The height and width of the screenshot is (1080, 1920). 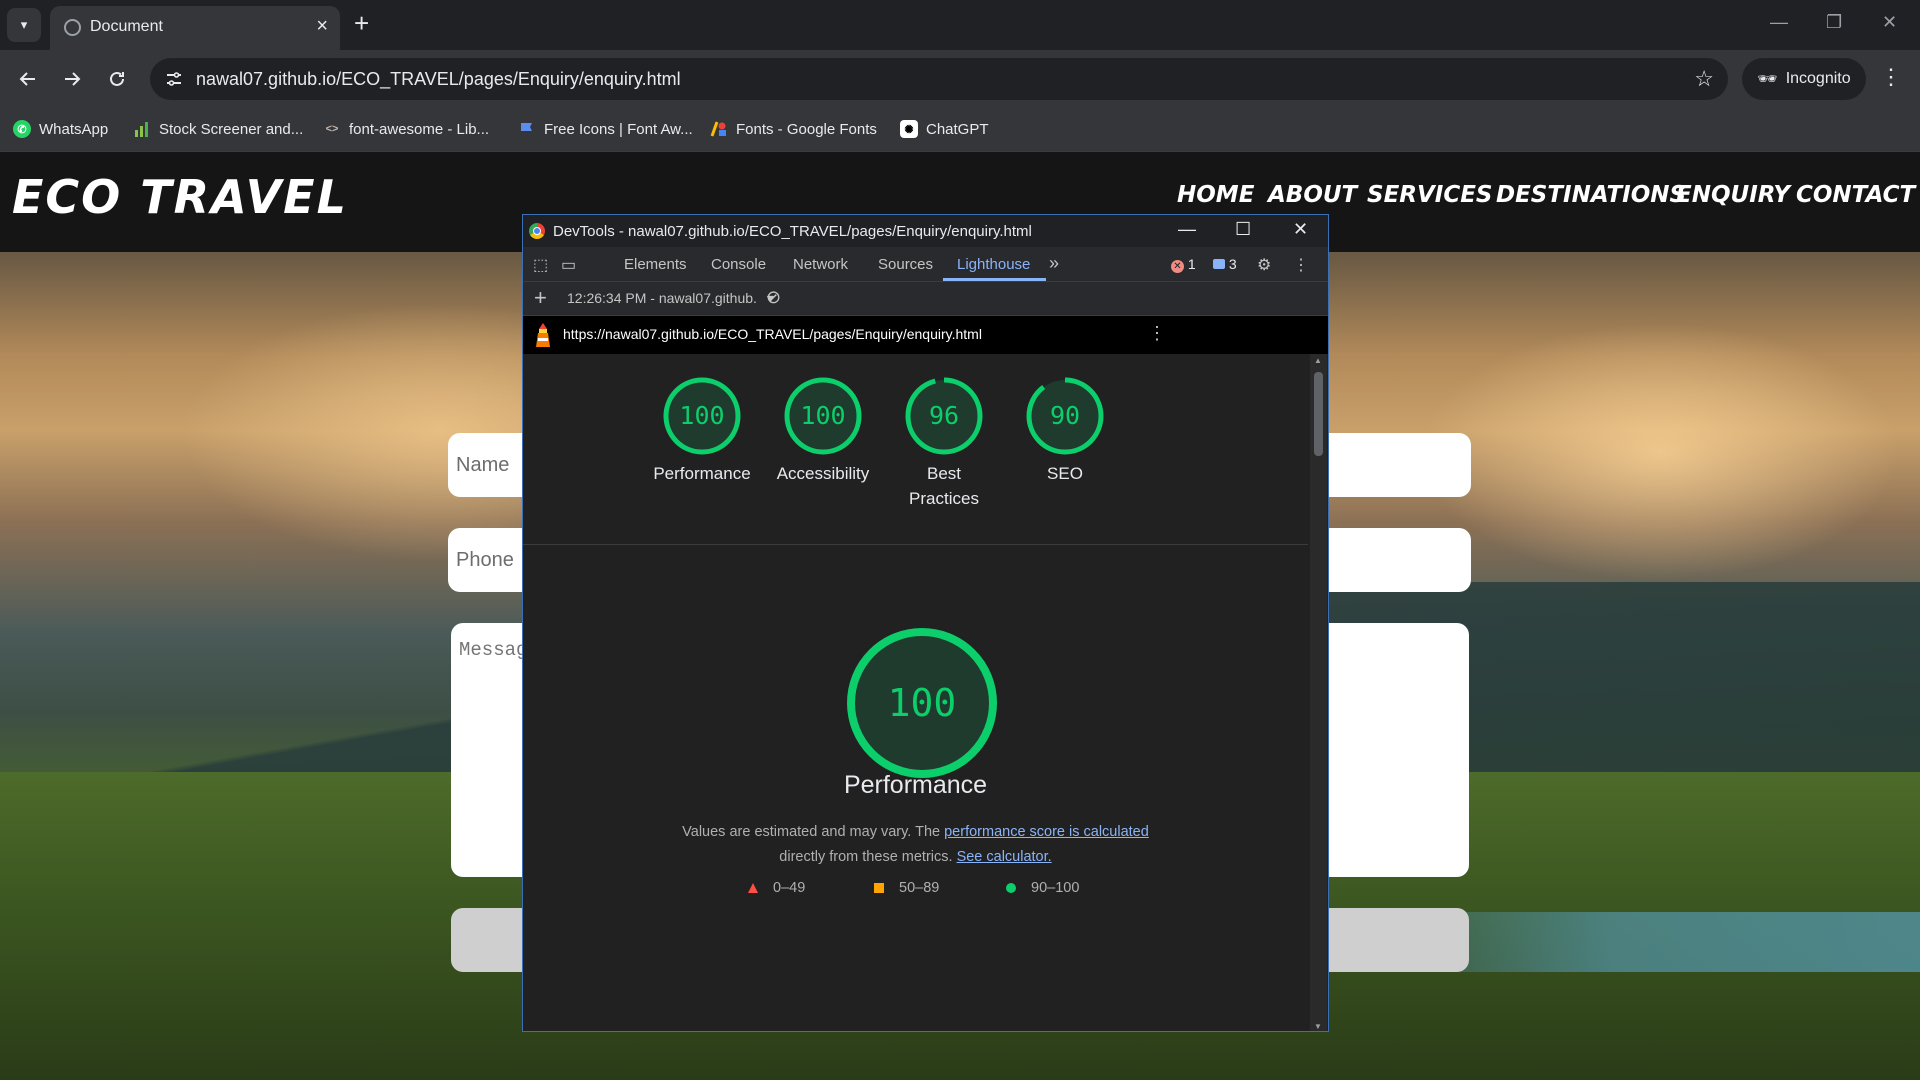 What do you see at coordinates (1318, 360) in the screenshot?
I see `scroll-up-icon: ▲` at bounding box center [1318, 360].